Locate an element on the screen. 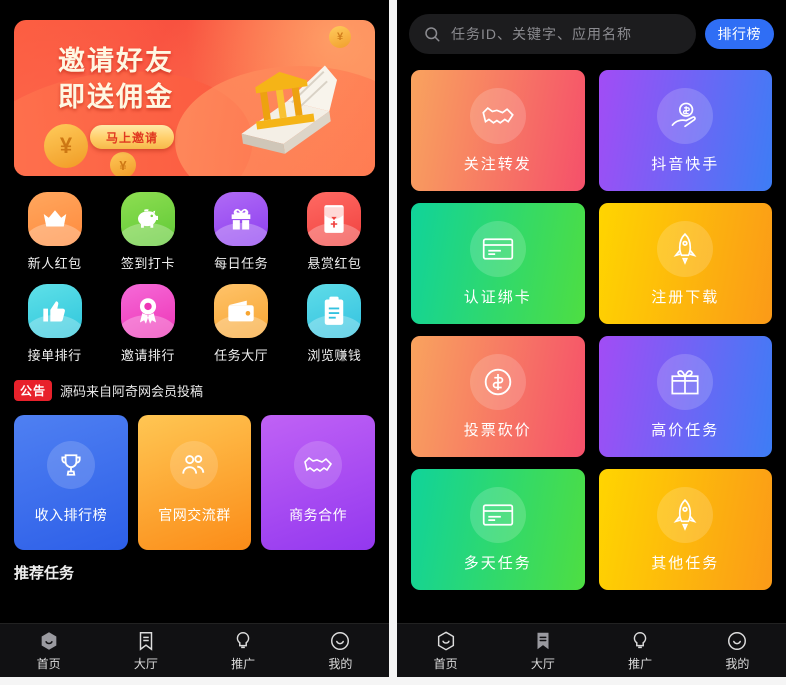 The height and width of the screenshot is (685, 786). tile-verify-bindcard: 认证绑卡 is located at coordinates (498, 263).